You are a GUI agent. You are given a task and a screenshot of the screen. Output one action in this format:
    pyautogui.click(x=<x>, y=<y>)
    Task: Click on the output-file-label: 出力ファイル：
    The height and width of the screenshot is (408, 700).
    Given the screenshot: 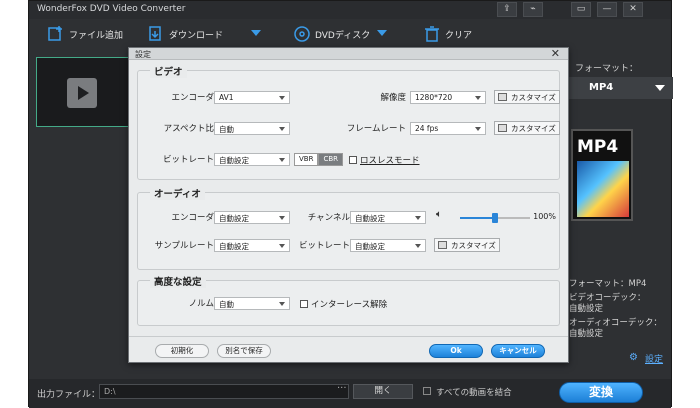 What is the action you would take?
    pyautogui.click(x=69, y=395)
    